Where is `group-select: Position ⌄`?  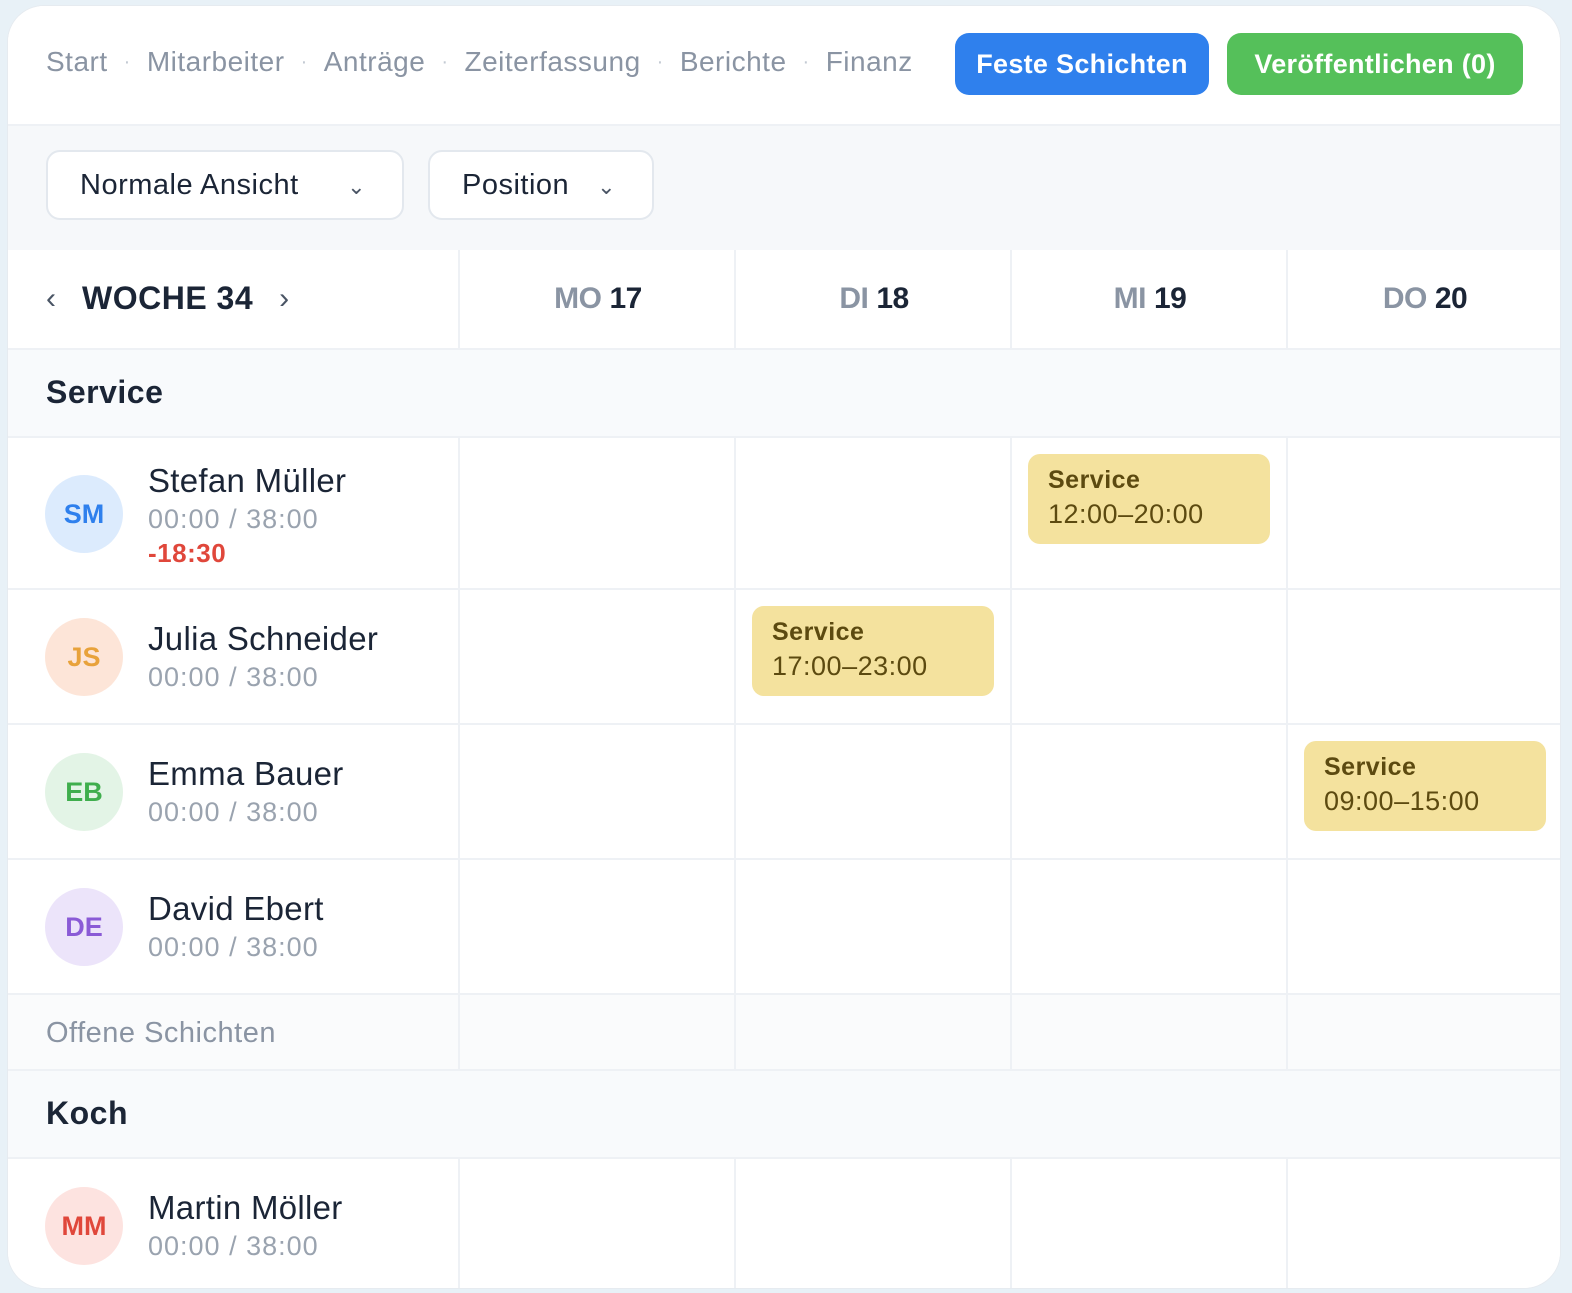
group-select: Position ⌄ is located at coordinates (541, 185).